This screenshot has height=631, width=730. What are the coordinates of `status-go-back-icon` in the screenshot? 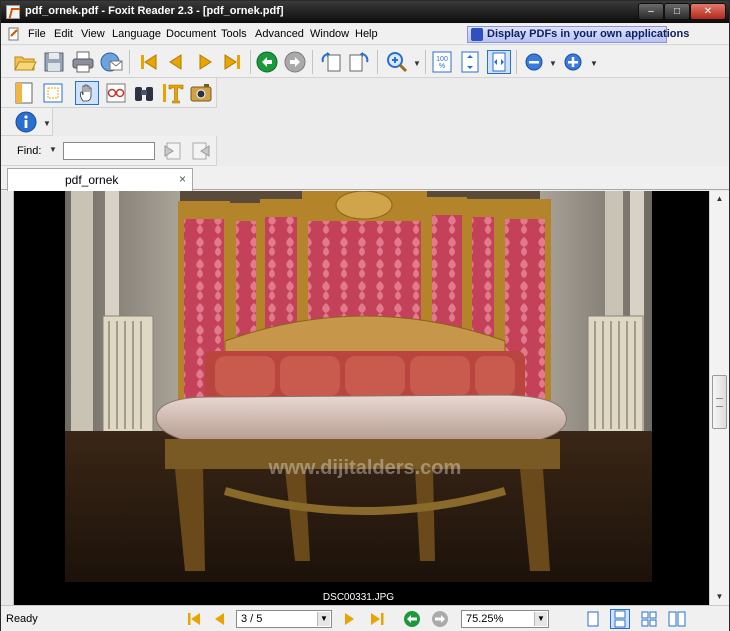 It's located at (412, 619).